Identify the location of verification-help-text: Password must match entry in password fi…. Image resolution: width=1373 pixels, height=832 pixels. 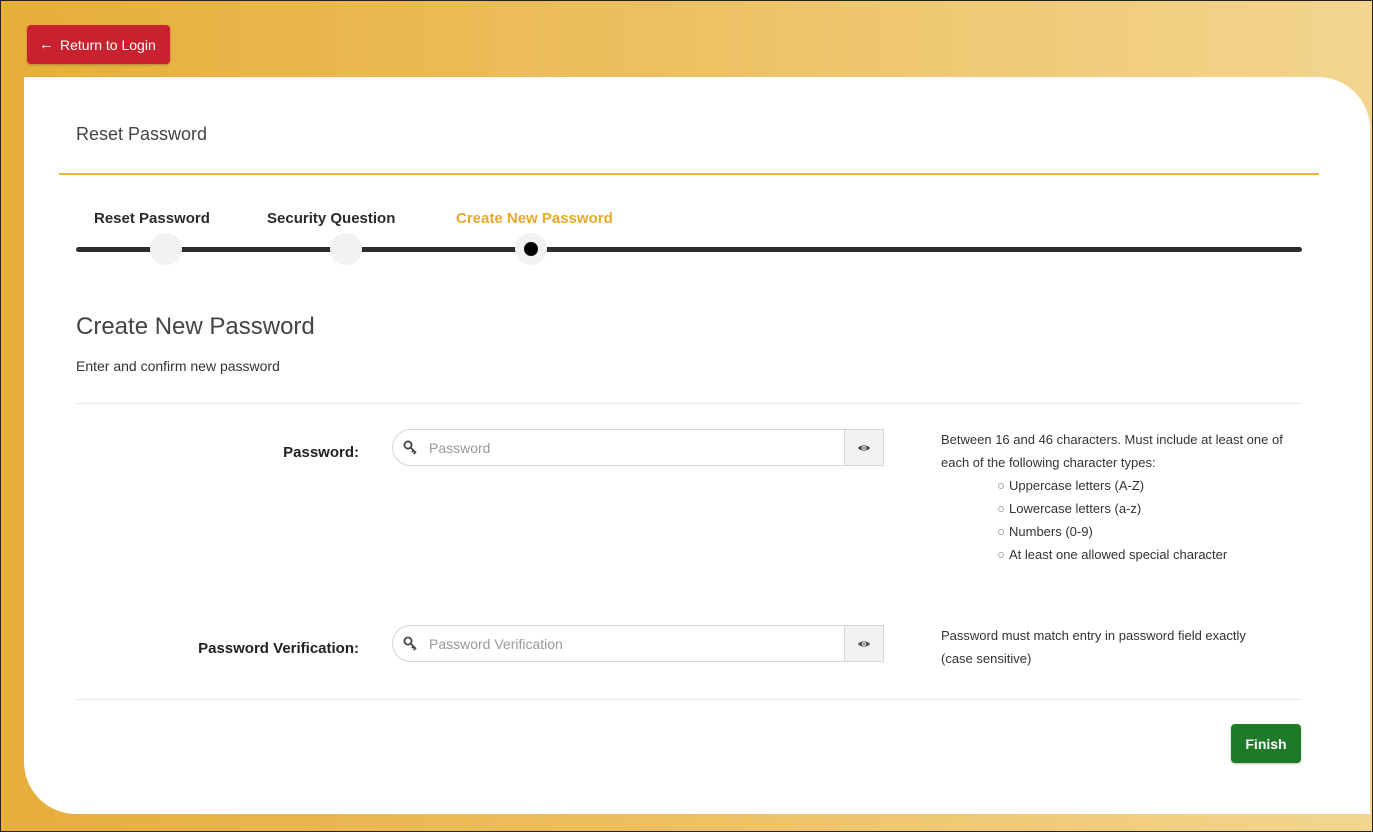
(1093, 647).